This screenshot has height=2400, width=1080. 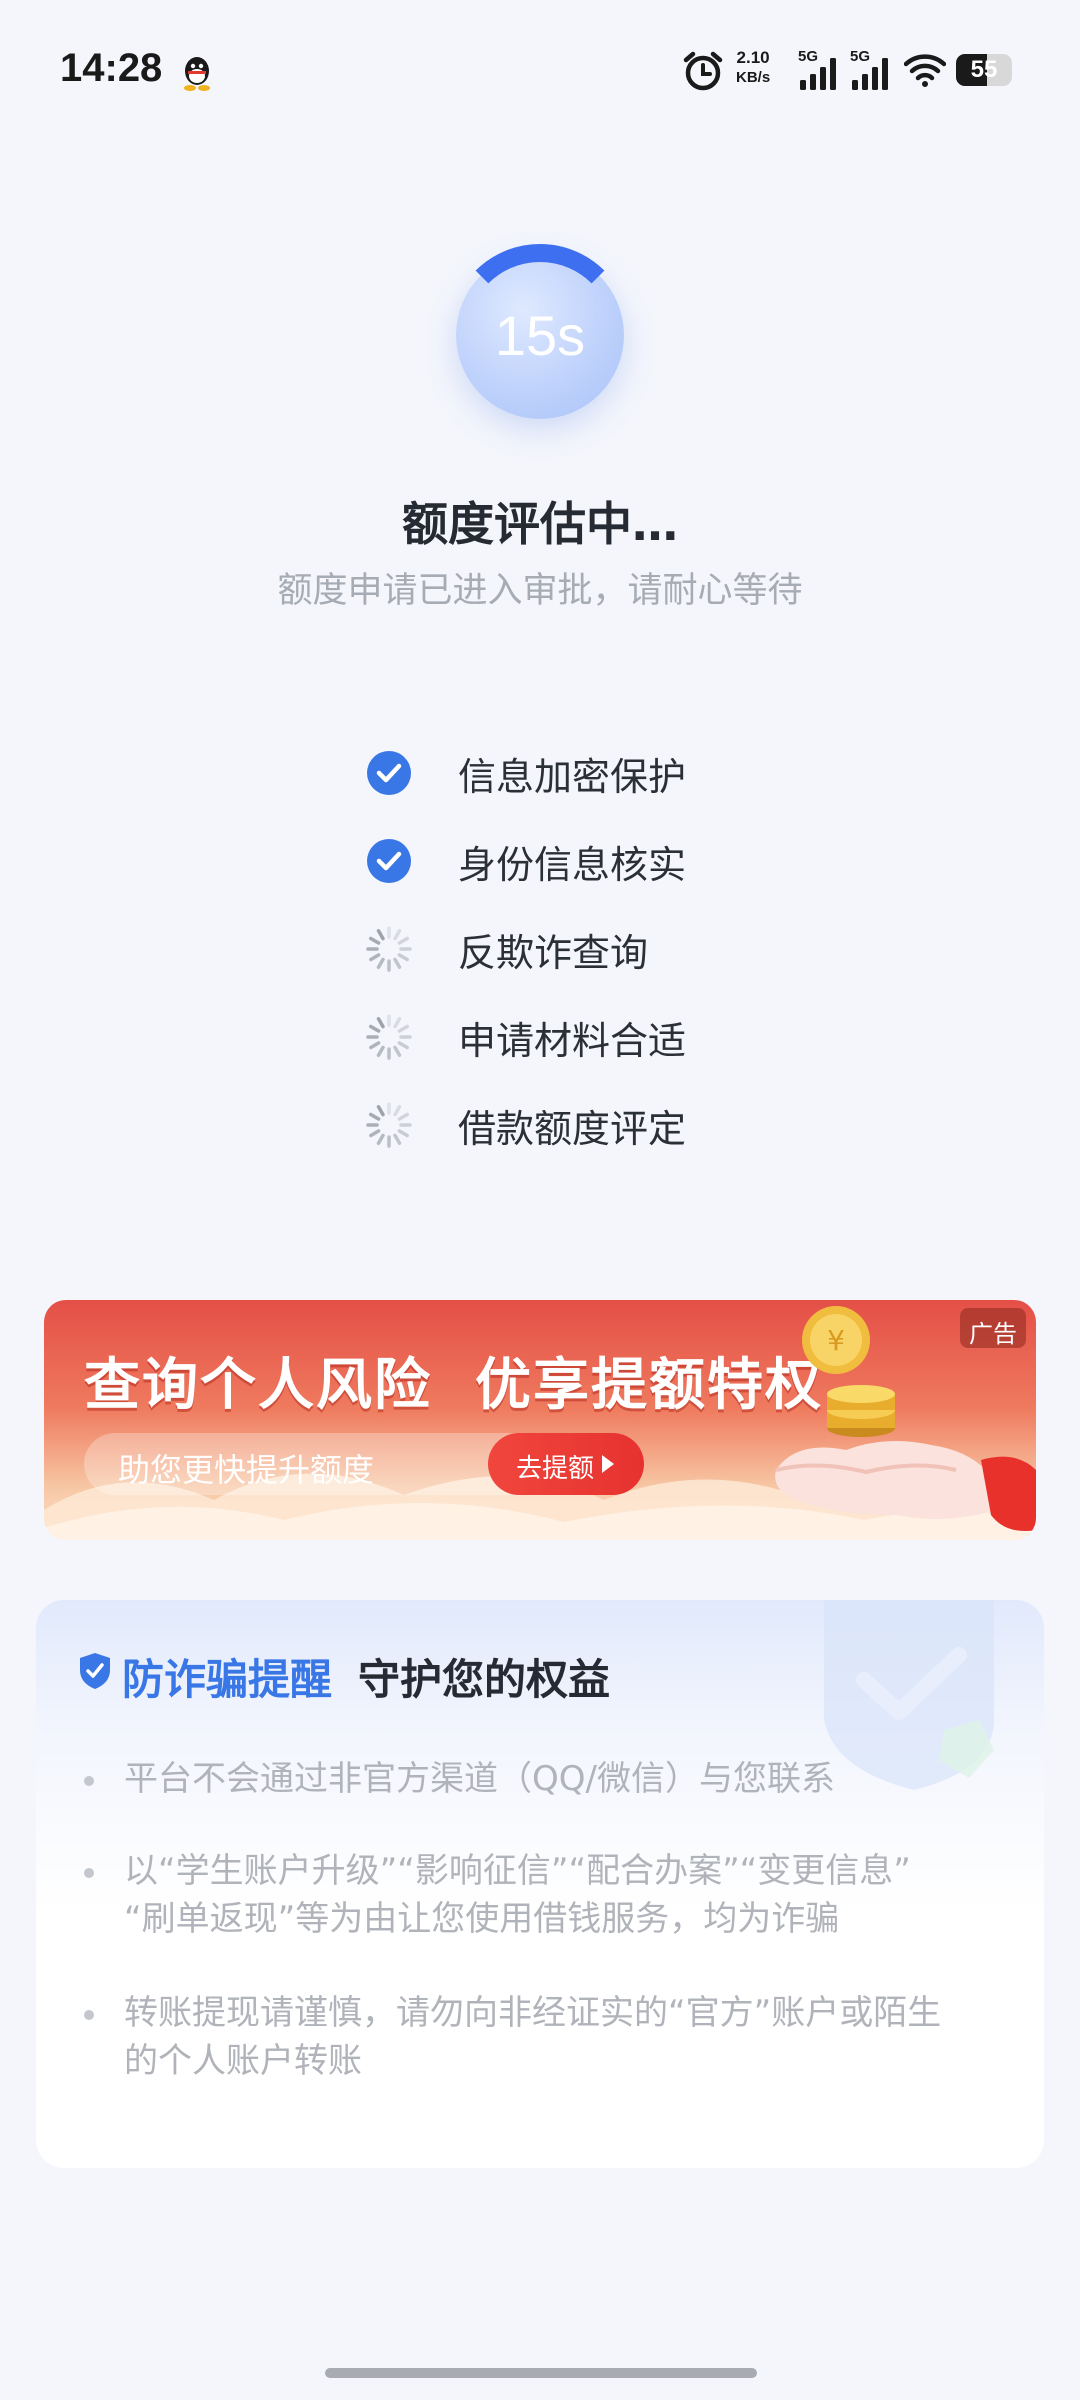 I want to click on step-label: 身份信息核实, so click(x=572, y=865).